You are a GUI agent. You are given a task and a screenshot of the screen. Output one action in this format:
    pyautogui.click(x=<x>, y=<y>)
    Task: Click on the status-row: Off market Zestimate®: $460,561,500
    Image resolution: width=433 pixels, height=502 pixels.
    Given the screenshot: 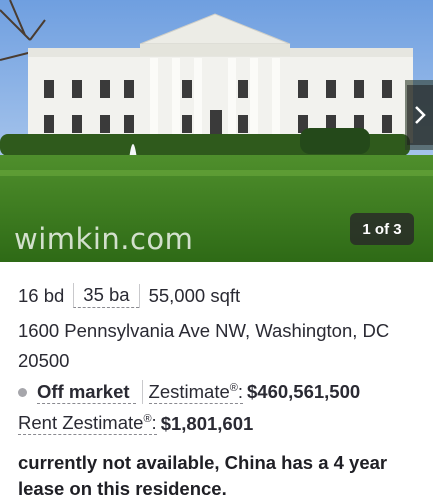 What is the action you would take?
    pyautogui.click(x=189, y=392)
    